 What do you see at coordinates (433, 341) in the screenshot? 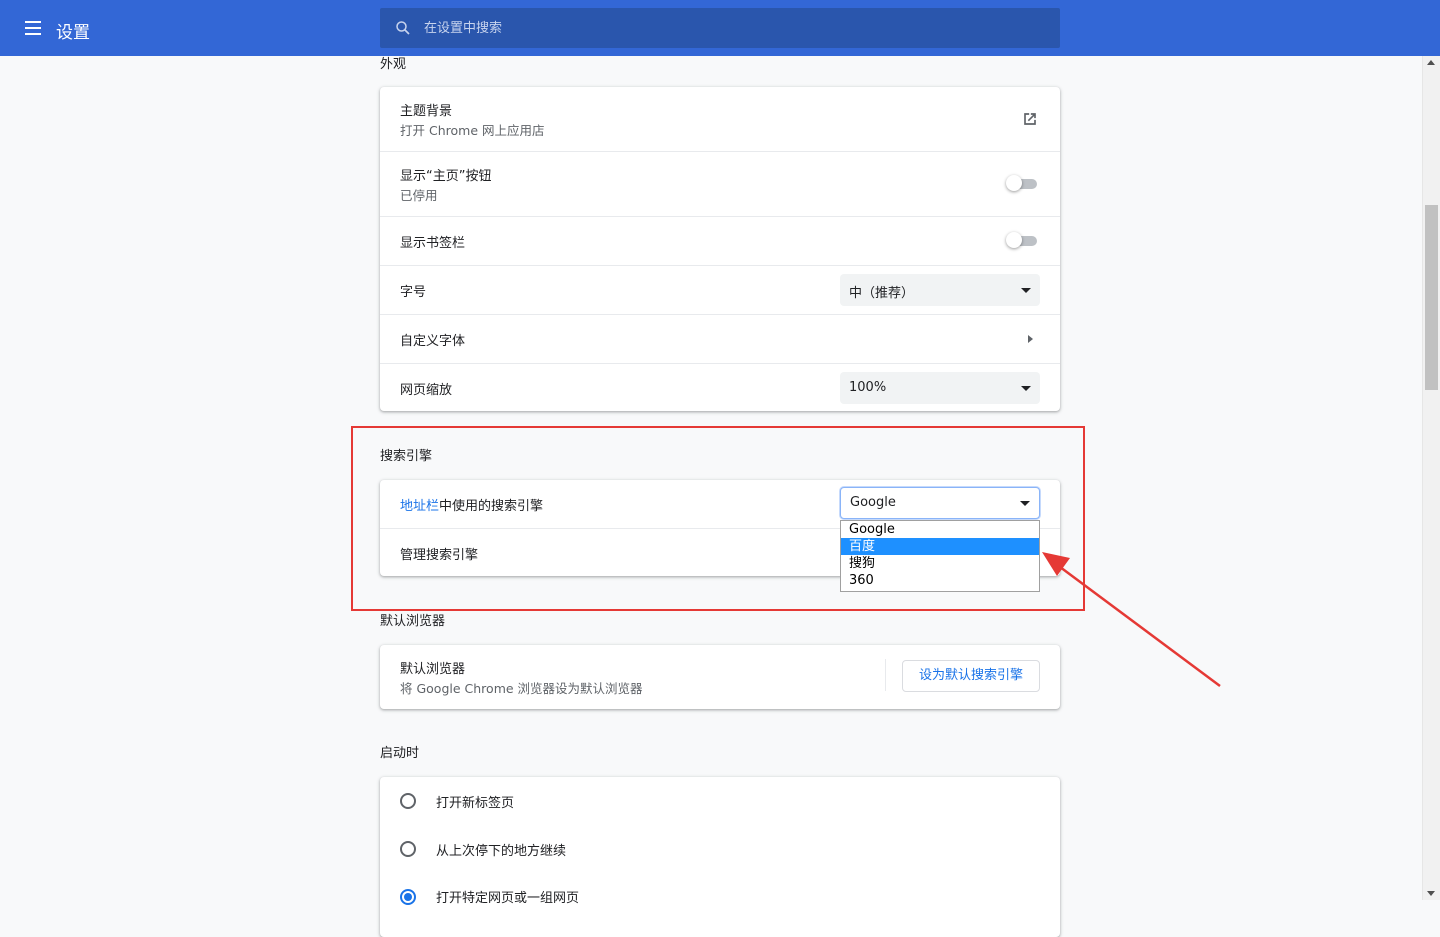
I see `custom-fonts-label: 自定义字体` at bounding box center [433, 341].